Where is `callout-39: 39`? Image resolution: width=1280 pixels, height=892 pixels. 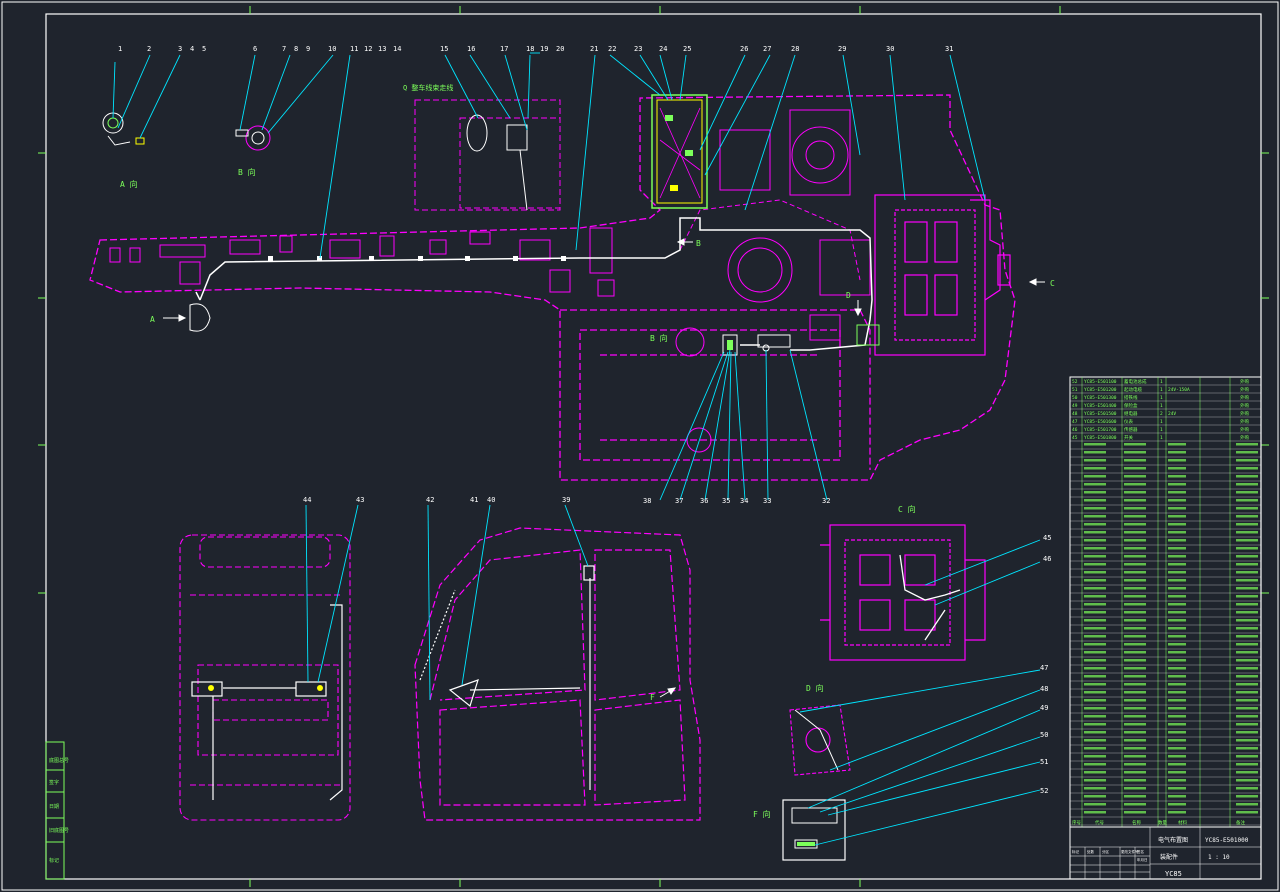
callout-39: 39 is located at coordinates (566, 500).